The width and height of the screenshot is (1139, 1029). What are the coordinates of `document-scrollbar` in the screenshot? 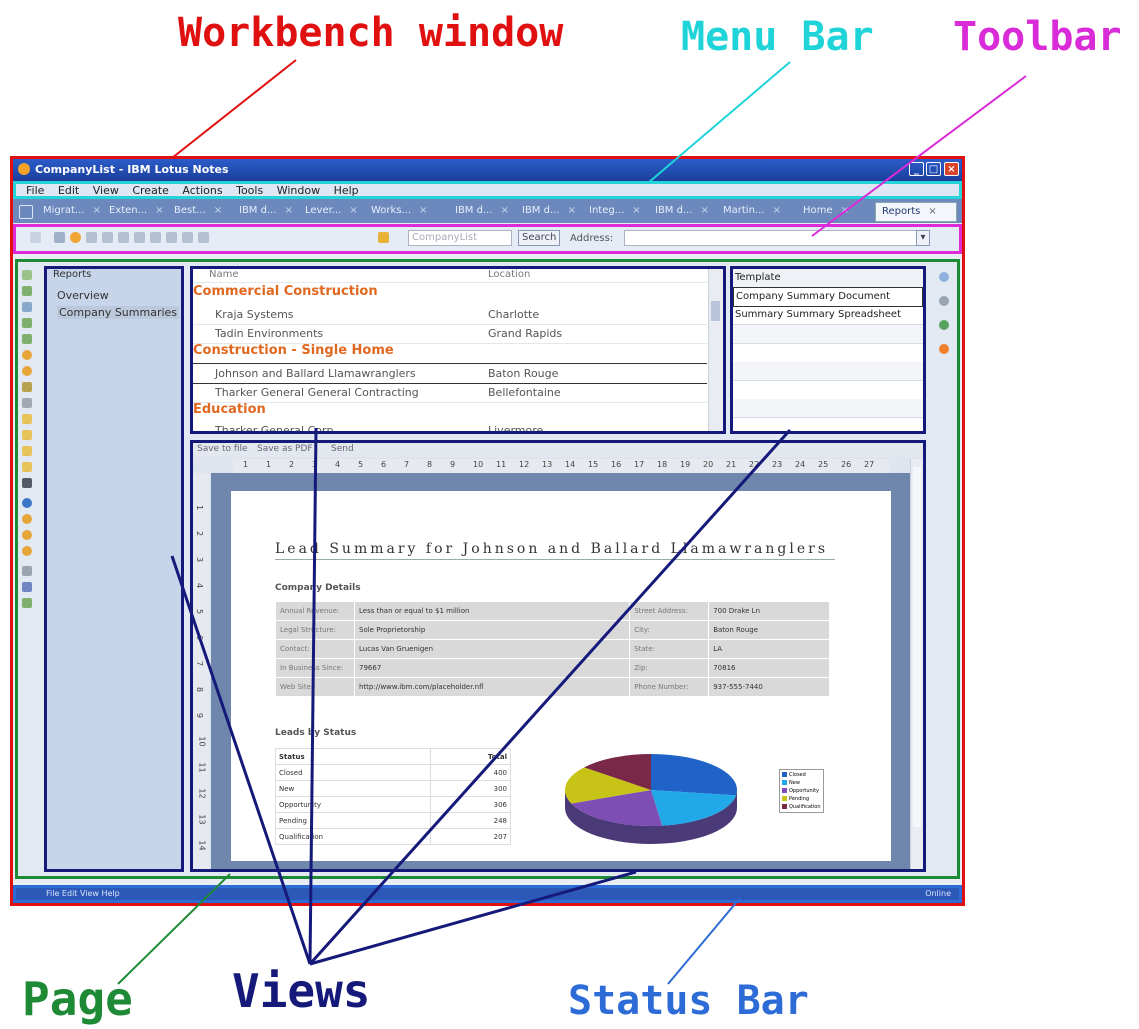 It's located at (916, 664).